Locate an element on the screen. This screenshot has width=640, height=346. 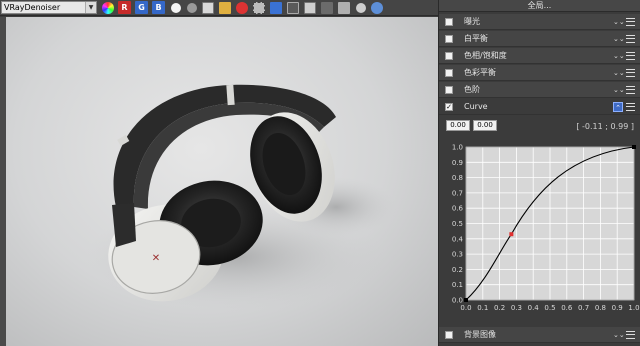
section-levels: 色阶 ⌄⌄ is located at coordinates (539, 90).